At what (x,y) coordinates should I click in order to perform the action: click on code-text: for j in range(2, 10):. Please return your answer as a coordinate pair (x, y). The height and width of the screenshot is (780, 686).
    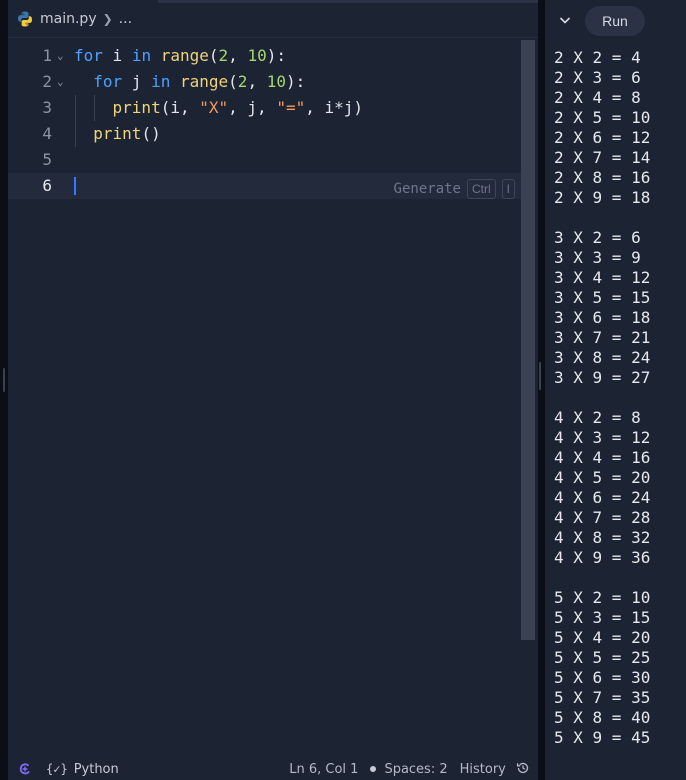
    Looking at the image, I should click on (189, 82).